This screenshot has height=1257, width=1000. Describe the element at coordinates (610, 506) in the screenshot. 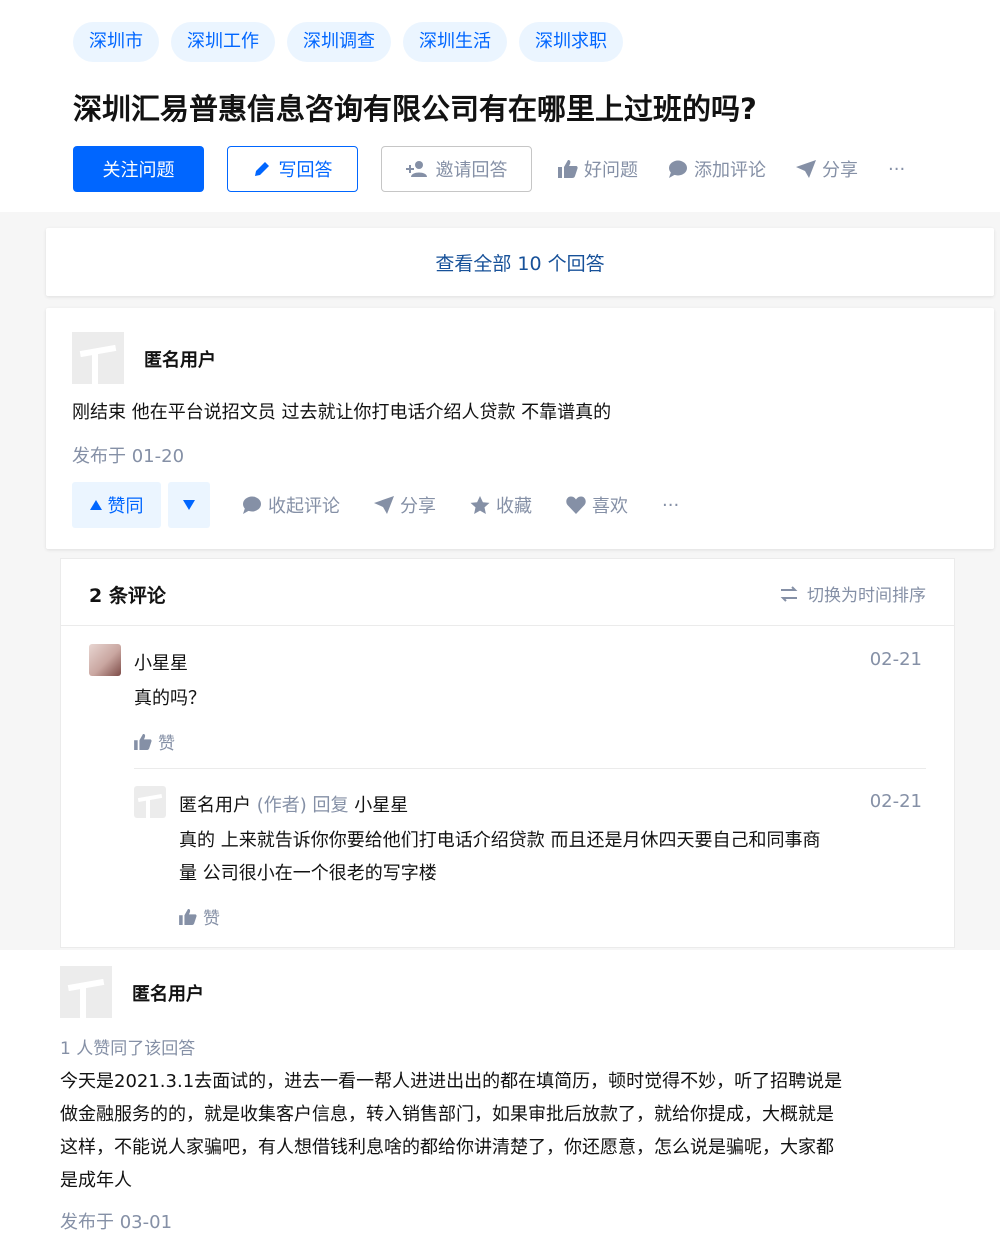

I see `like-label: 喜欢` at that location.